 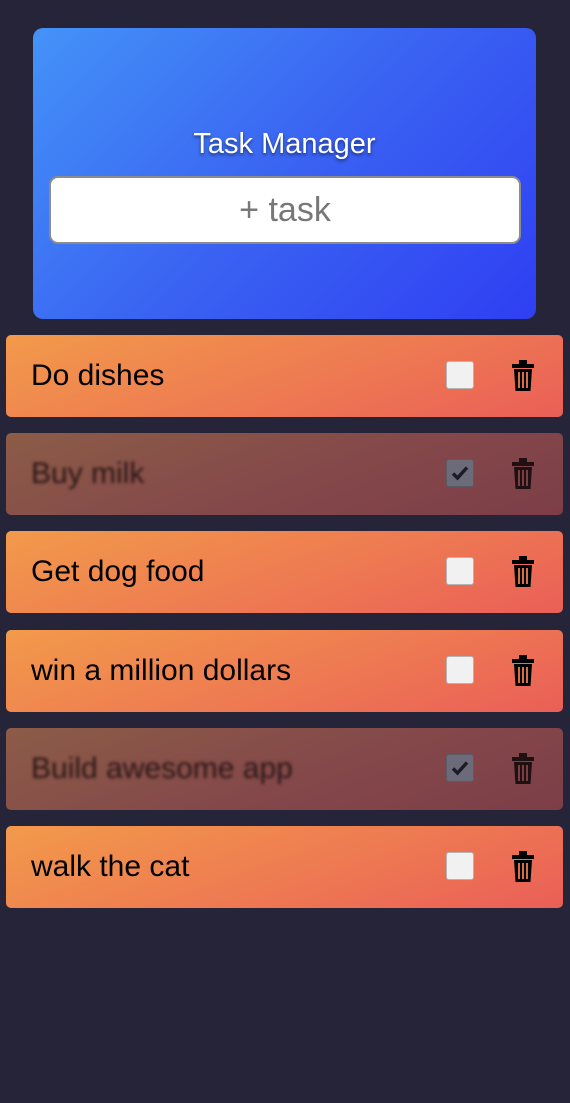 I want to click on task-item: Build awesome app, so click(x=284, y=769).